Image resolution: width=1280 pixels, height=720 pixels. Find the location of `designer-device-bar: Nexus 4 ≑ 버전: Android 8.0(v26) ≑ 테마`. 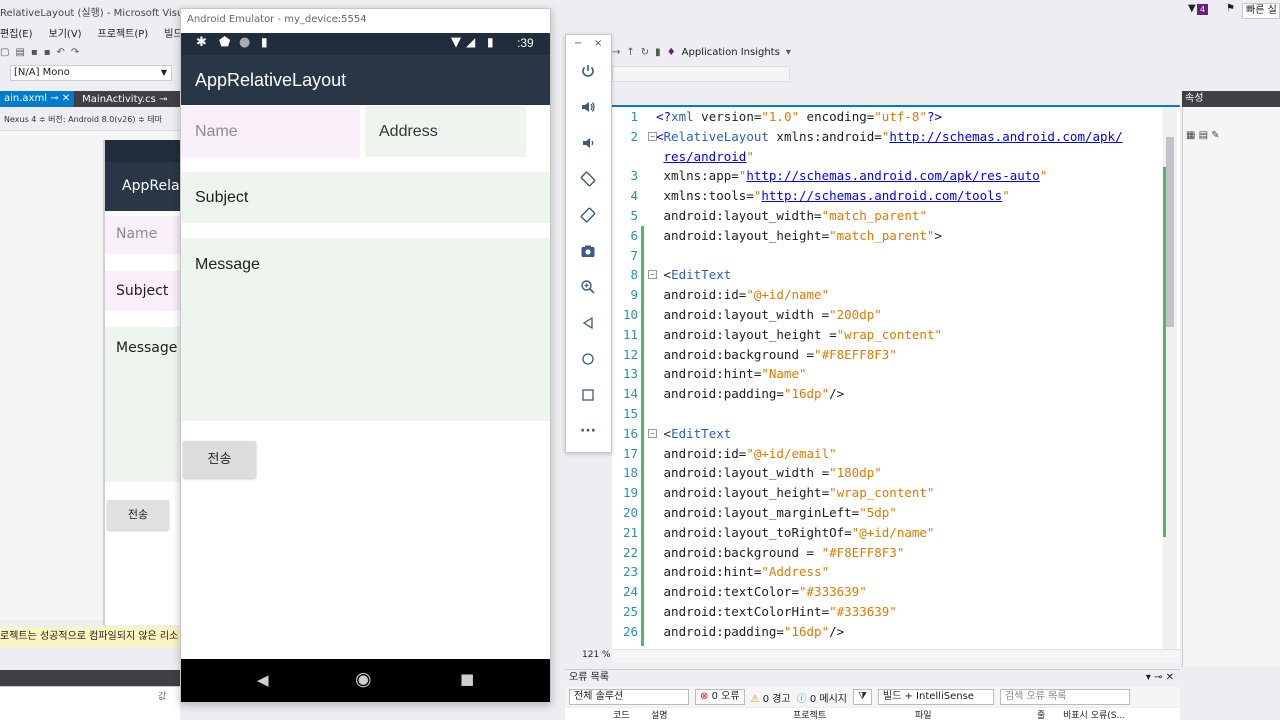

designer-device-bar: Nexus 4 ≑ 버전: Android 8.0(v26) ≑ 테마 is located at coordinates (90, 120).